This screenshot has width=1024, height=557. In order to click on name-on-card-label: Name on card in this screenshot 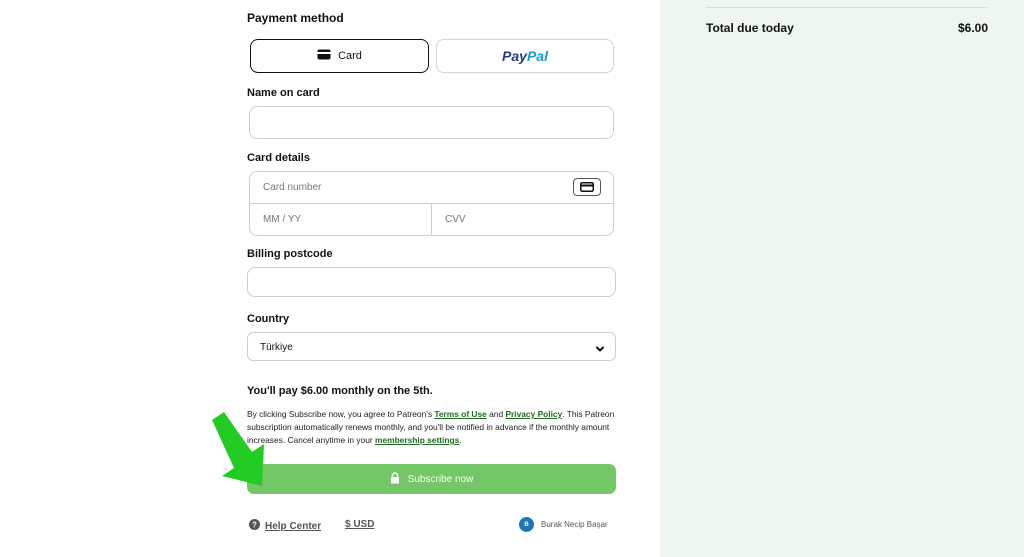, I will do `click(283, 93)`.